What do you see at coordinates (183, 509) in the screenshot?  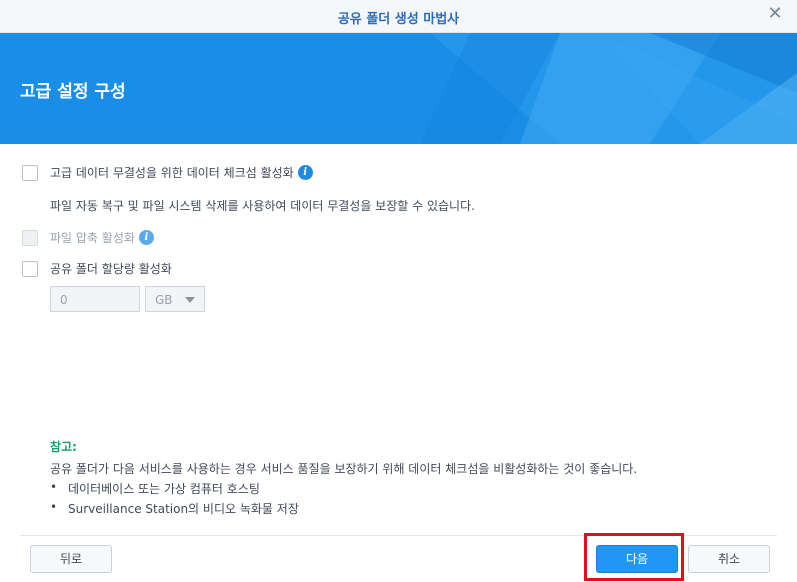 I see `note-item-label: Surveillance Station의 비디오 녹화물 저장` at bounding box center [183, 509].